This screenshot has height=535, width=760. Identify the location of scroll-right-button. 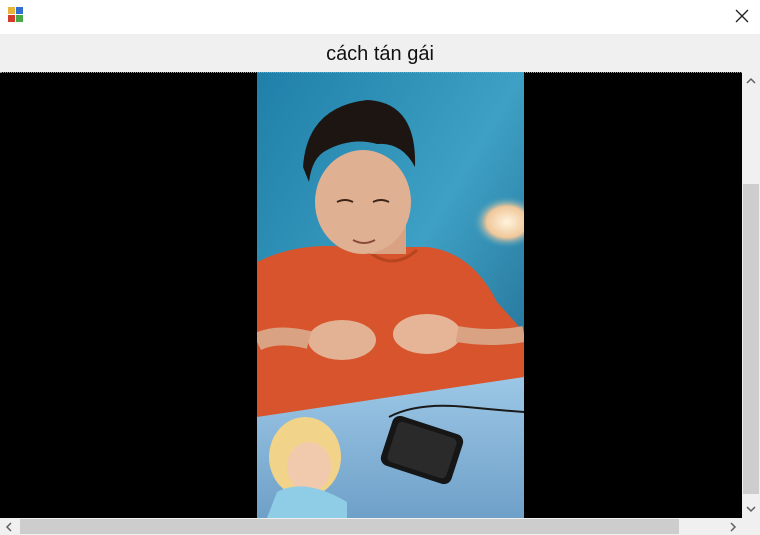
(733, 526).